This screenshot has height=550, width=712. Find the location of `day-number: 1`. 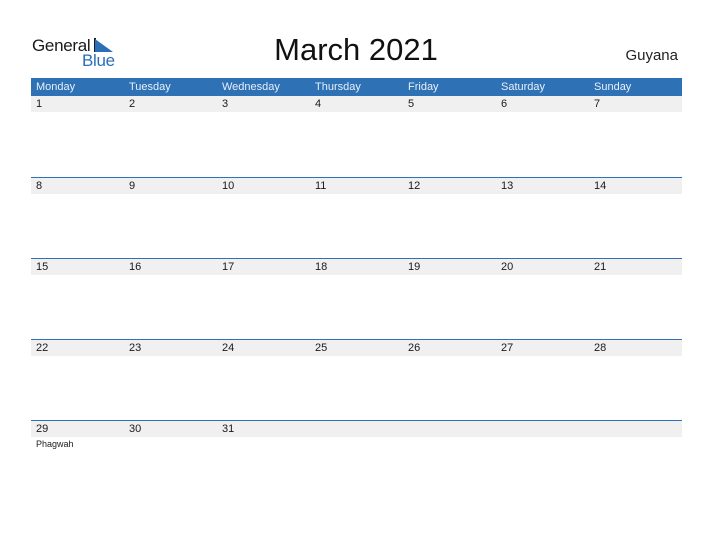

day-number: 1 is located at coordinates (39, 104).